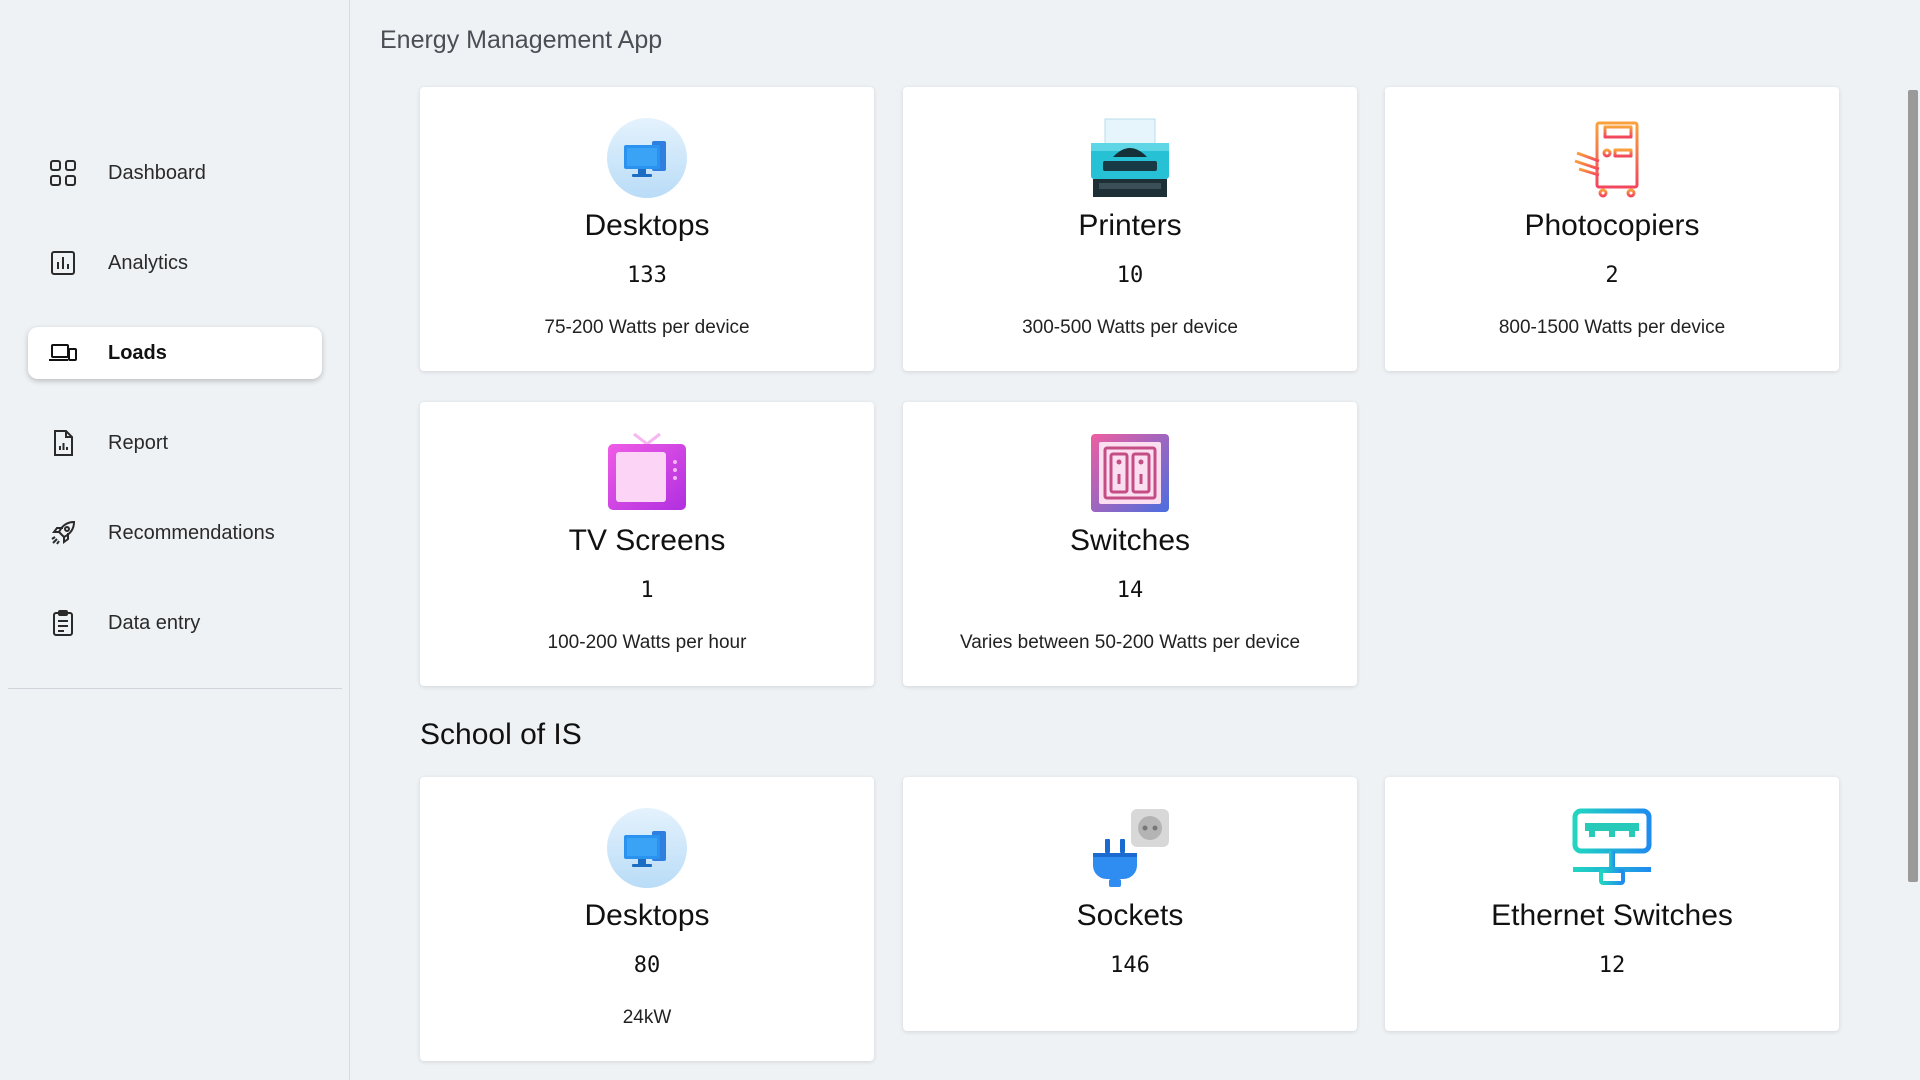  Describe the element at coordinates (175, 443) in the screenshot. I see `sidebar-item-report: Report` at that location.